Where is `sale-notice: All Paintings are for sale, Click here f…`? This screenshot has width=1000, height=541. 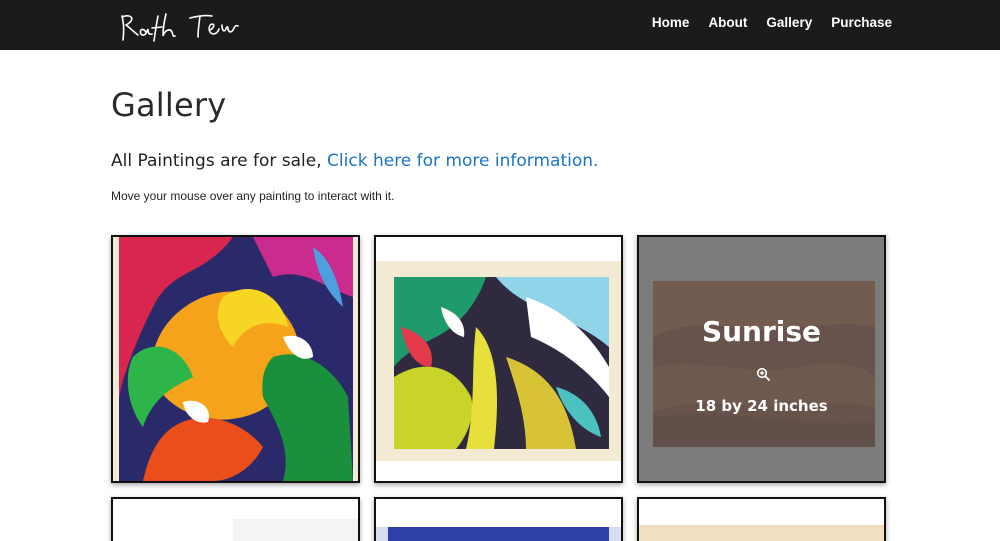 sale-notice: All Paintings are for sale, Click here f… is located at coordinates (354, 161).